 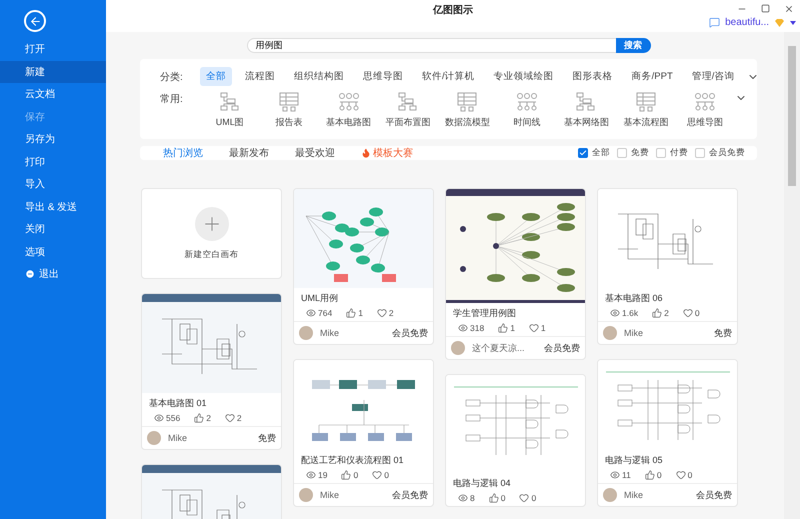 What do you see at coordinates (667, 266) in the screenshot?
I see `template-card: 基本电路图 06 1.6k 2 0 Mike 免费` at bounding box center [667, 266].